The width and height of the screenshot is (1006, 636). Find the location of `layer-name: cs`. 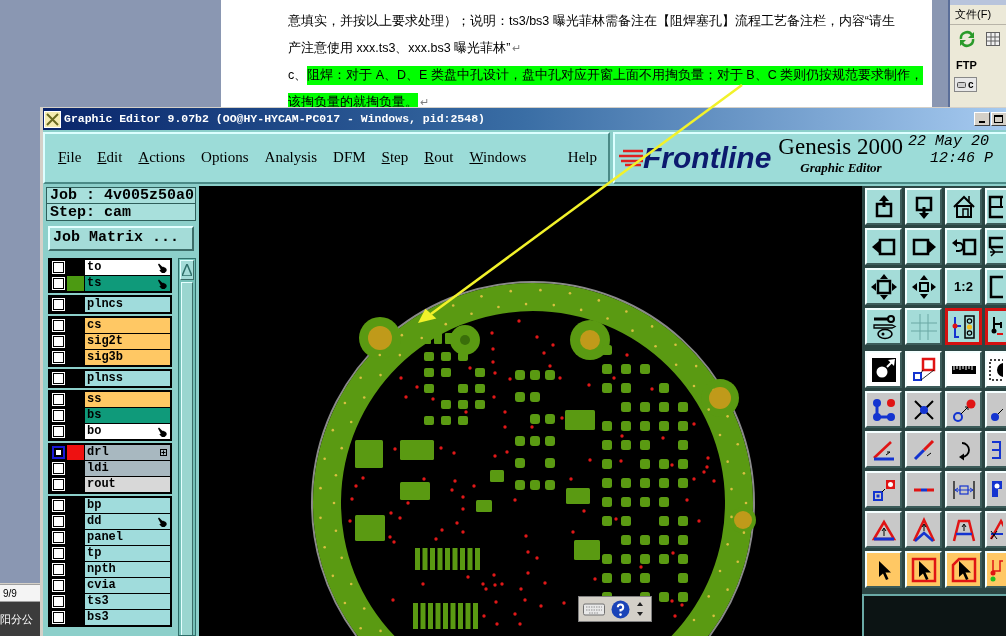

layer-name: cs is located at coordinates (127, 325).